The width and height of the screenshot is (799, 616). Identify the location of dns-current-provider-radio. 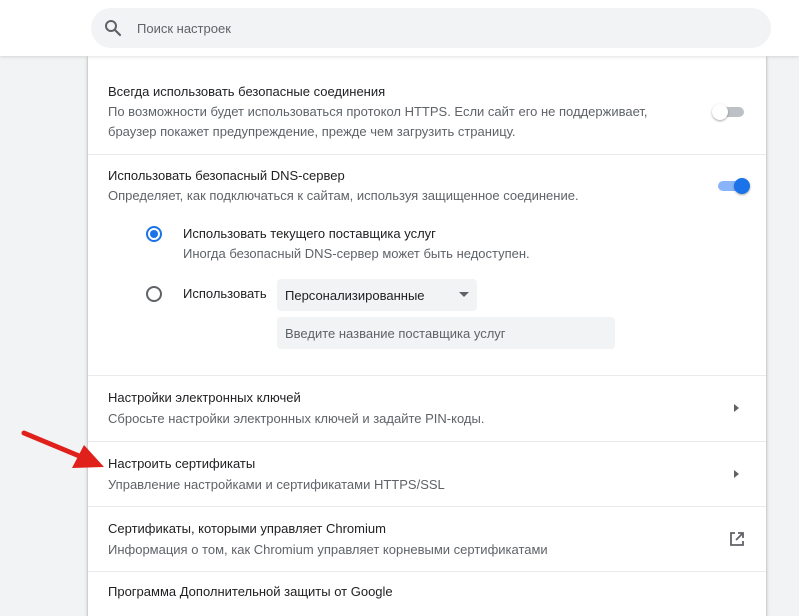
(154, 234).